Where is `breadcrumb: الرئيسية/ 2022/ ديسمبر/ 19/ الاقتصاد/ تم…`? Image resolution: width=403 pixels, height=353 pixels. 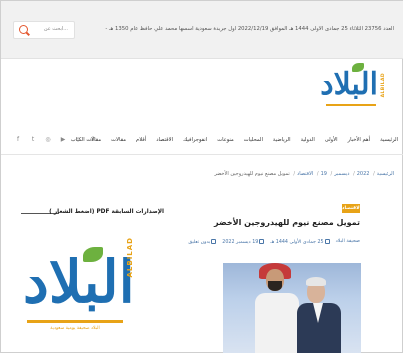 breadcrumb: الرئيسية/ 2022/ ديسمبر/ 19/ الاقتصاد/ تم… is located at coordinates (304, 174).